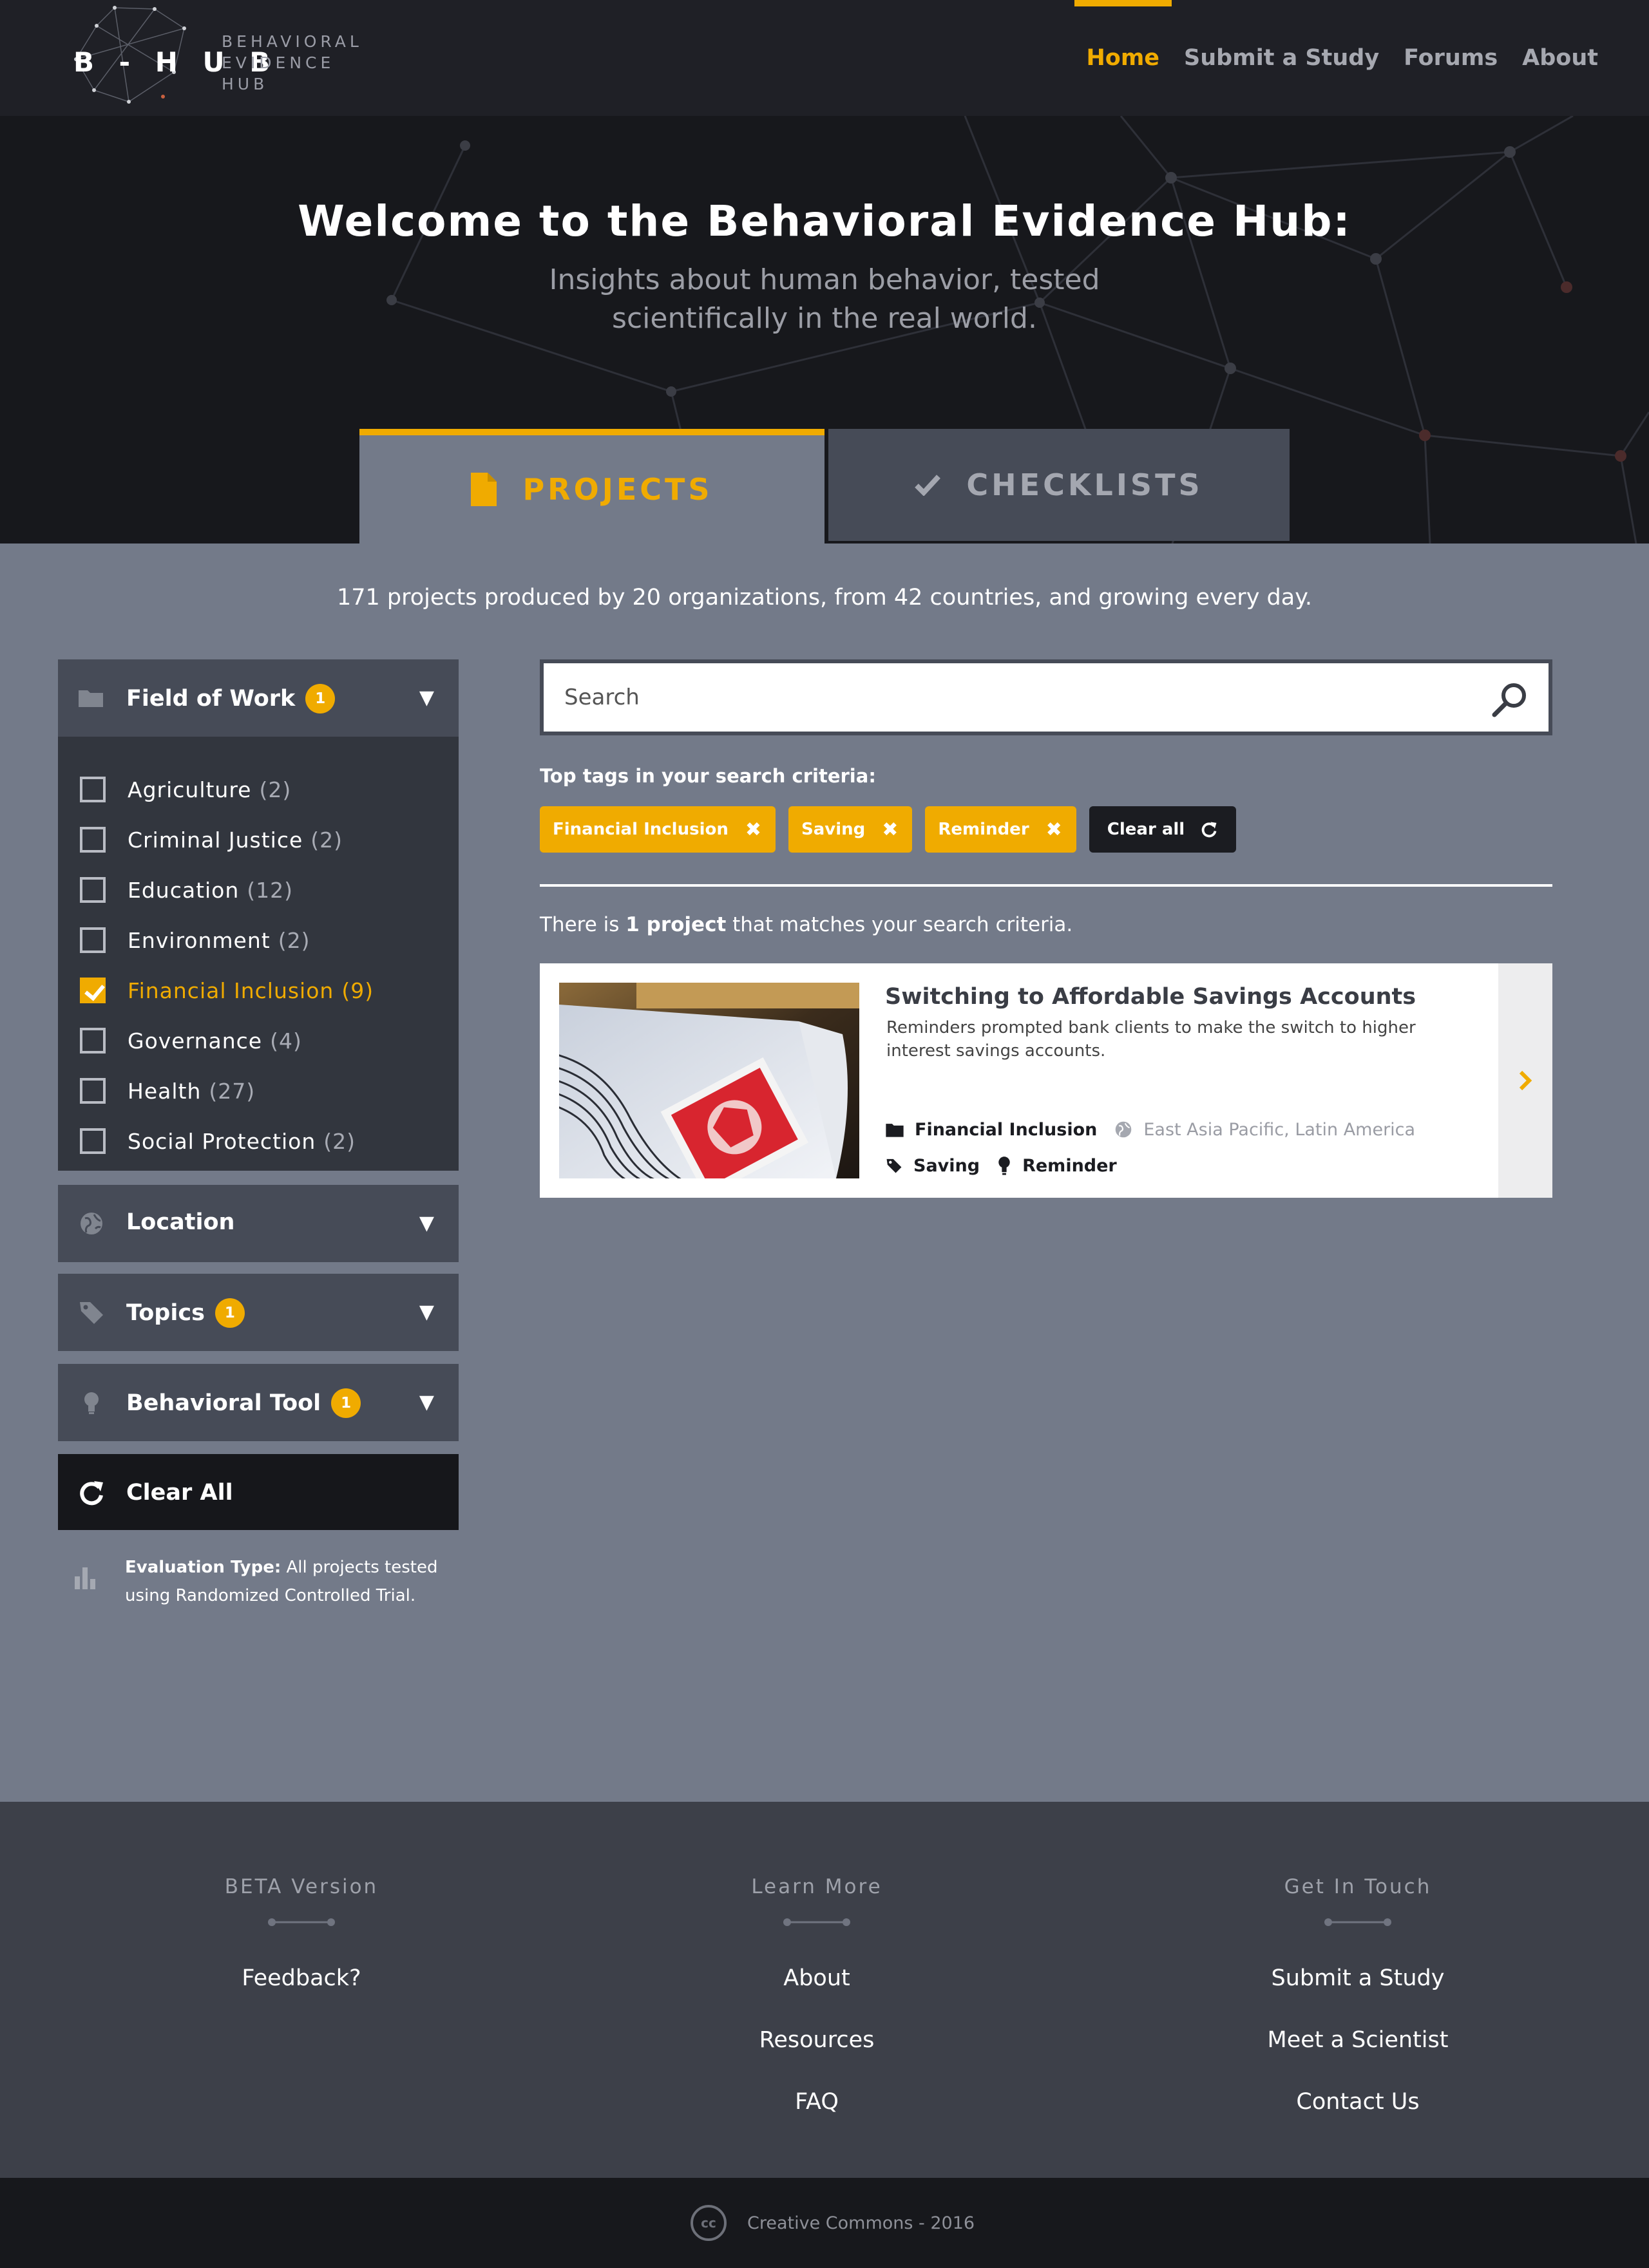 The image size is (1649, 2268). I want to click on tab-checklists-label: CHECKLISTS, so click(1084, 485).